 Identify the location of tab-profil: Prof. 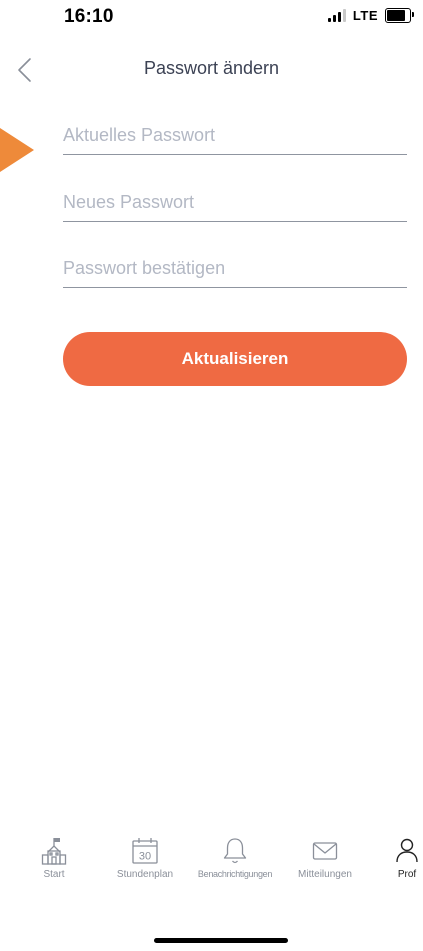
(407, 858).